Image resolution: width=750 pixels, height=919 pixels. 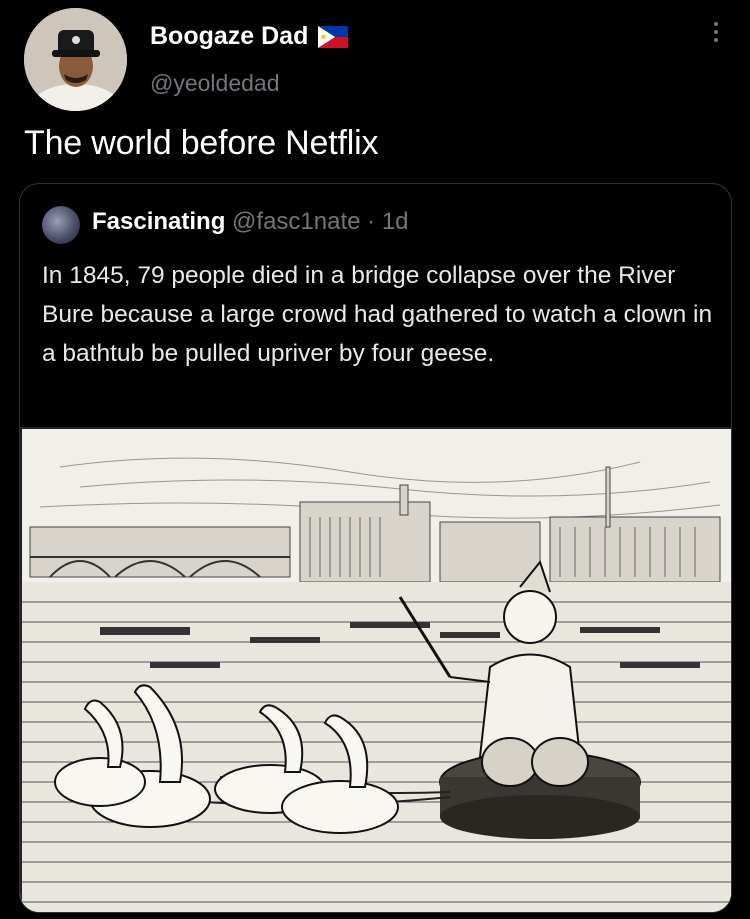 What do you see at coordinates (215, 83) in the screenshot?
I see `author-handle: @yeoldedad` at bounding box center [215, 83].